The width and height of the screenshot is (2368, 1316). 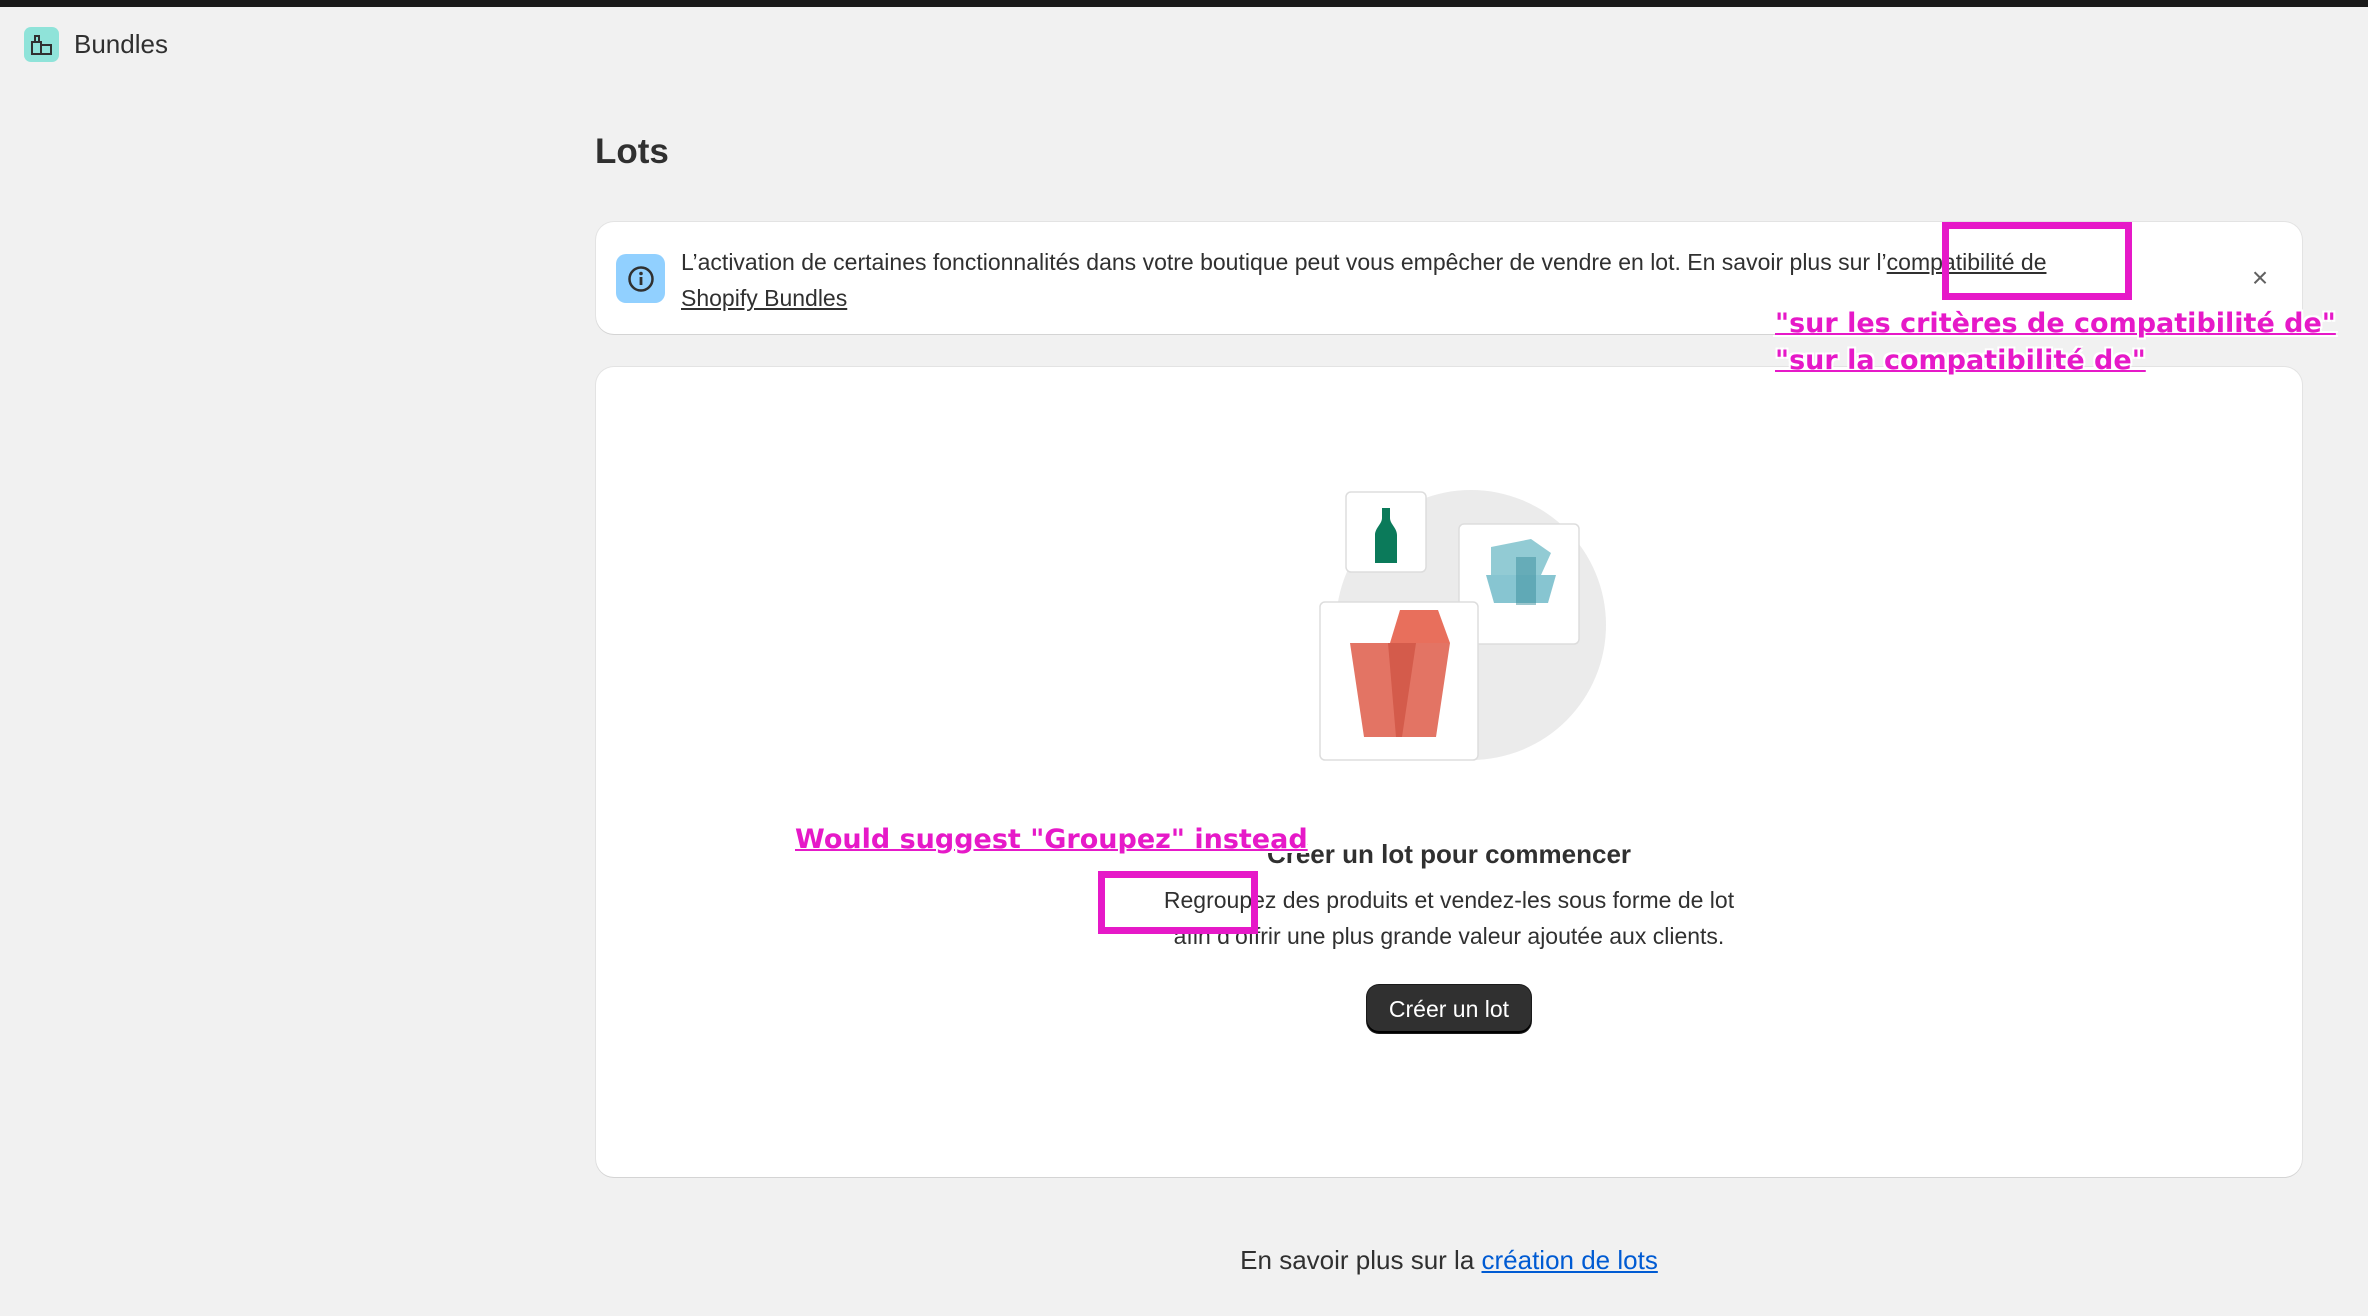 I want to click on close-icon: ×, so click(x=2260, y=278).